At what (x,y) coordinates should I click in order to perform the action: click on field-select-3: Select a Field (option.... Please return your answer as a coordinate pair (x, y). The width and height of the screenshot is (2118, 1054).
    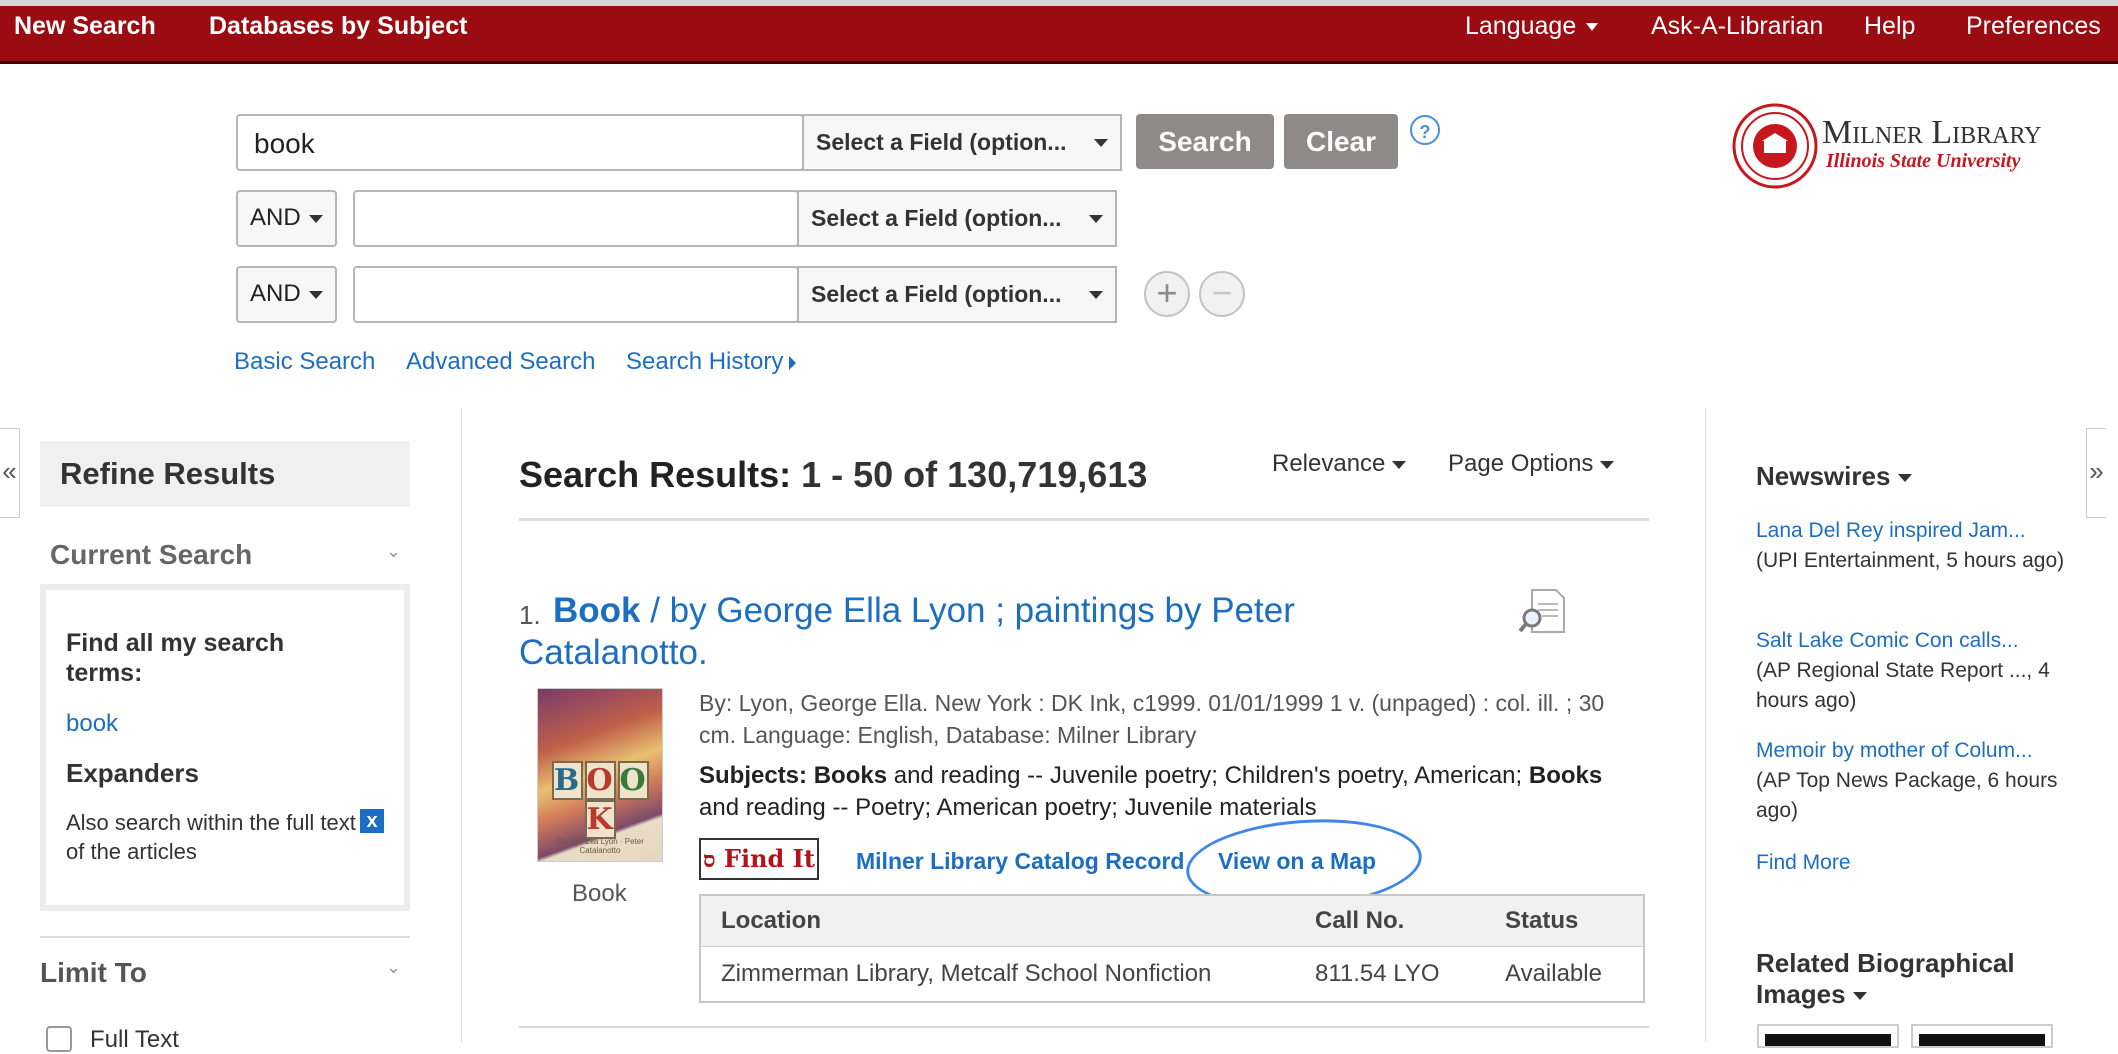
    Looking at the image, I should click on (957, 294).